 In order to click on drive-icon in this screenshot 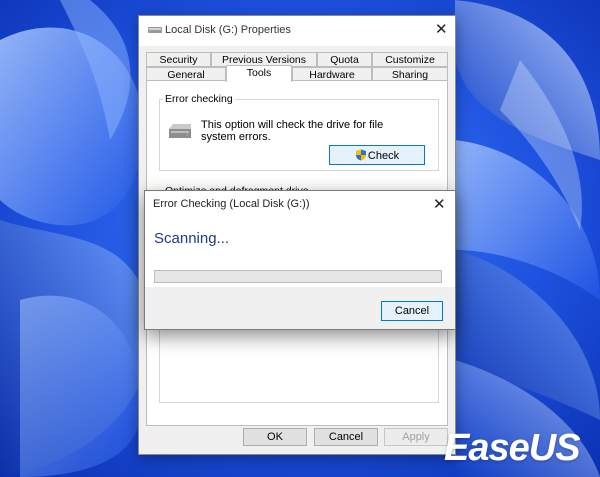, I will do `click(155, 30)`.